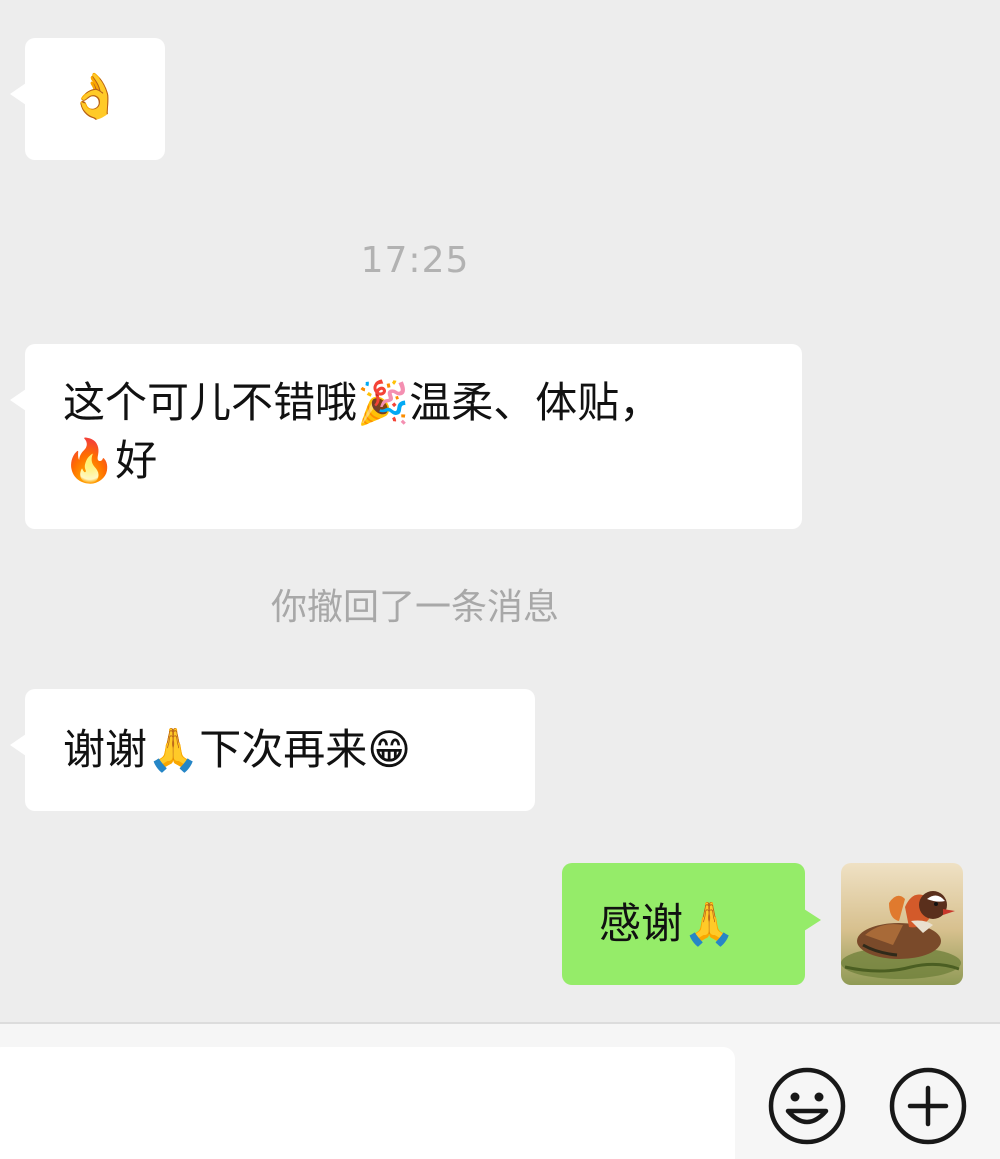  Describe the element at coordinates (667, 923) in the screenshot. I see `message-text: 感谢🙏` at that location.